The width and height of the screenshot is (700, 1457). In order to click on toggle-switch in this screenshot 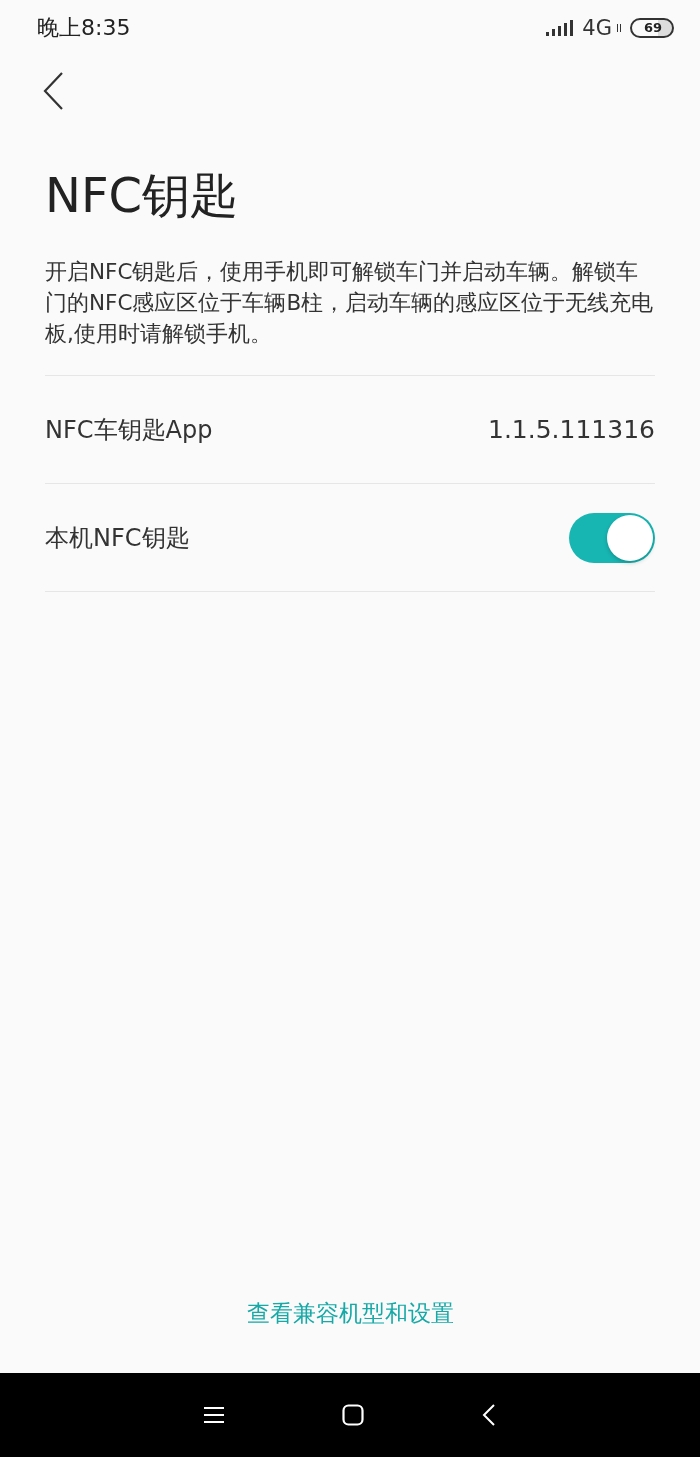, I will do `click(612, 537)`.